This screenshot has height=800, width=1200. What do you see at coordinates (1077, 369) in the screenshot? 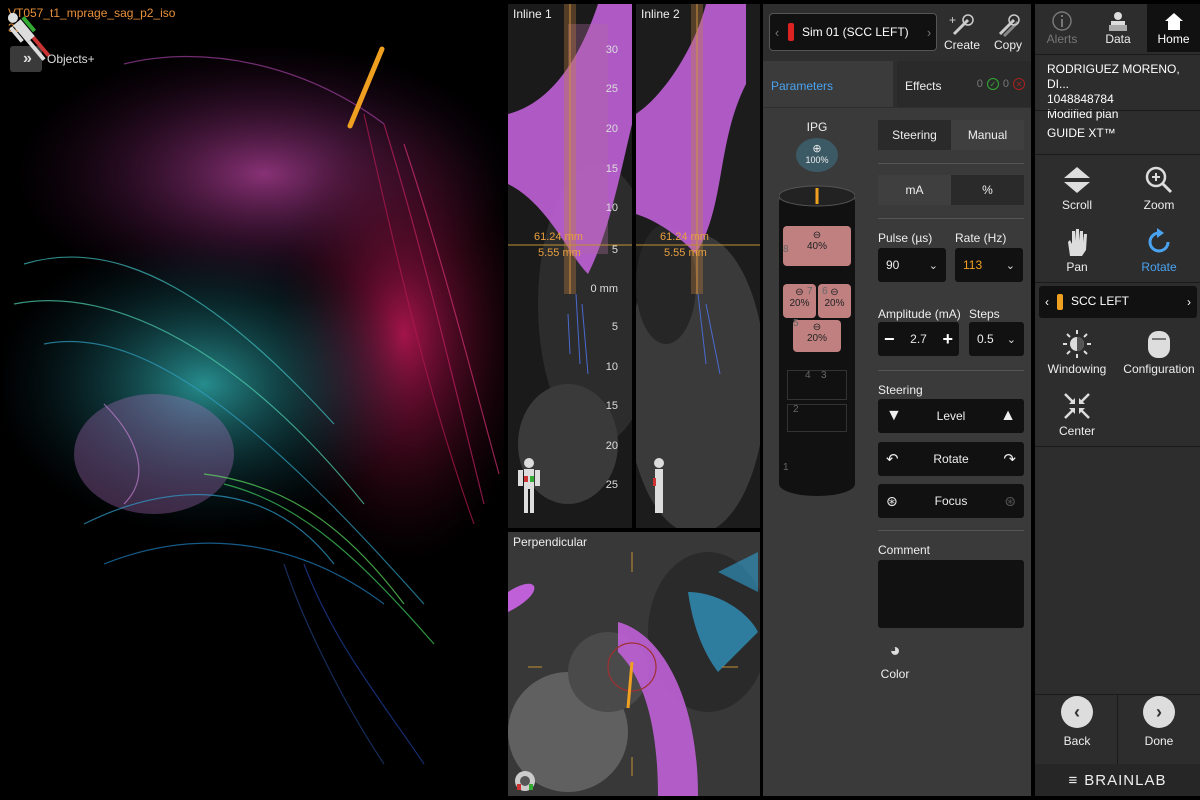
I see `windowing-label: Windowing` at bounding box center [1077, 369].